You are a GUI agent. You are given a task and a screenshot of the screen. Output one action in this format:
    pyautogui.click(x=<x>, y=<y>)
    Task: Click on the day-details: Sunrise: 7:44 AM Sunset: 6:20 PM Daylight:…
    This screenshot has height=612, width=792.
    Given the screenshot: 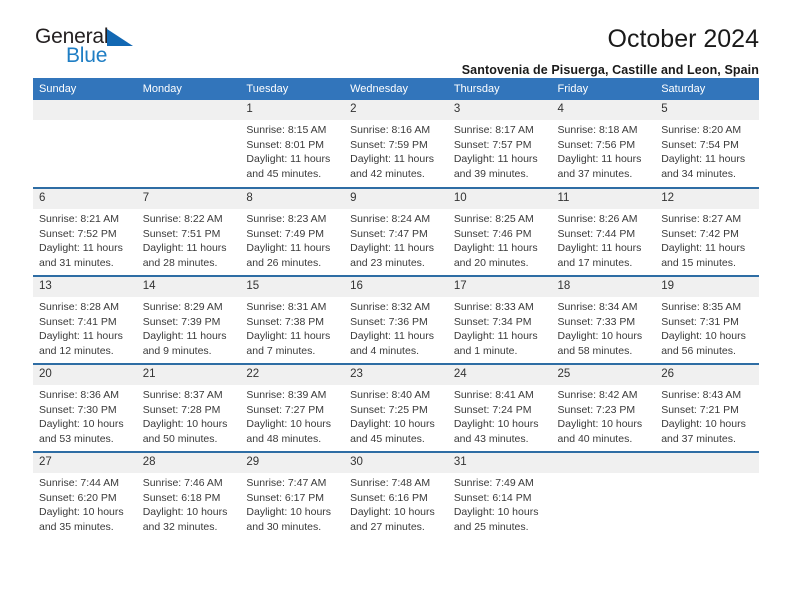 What is the action you would take?
    pyautogui.click(x=85, y=504)
    